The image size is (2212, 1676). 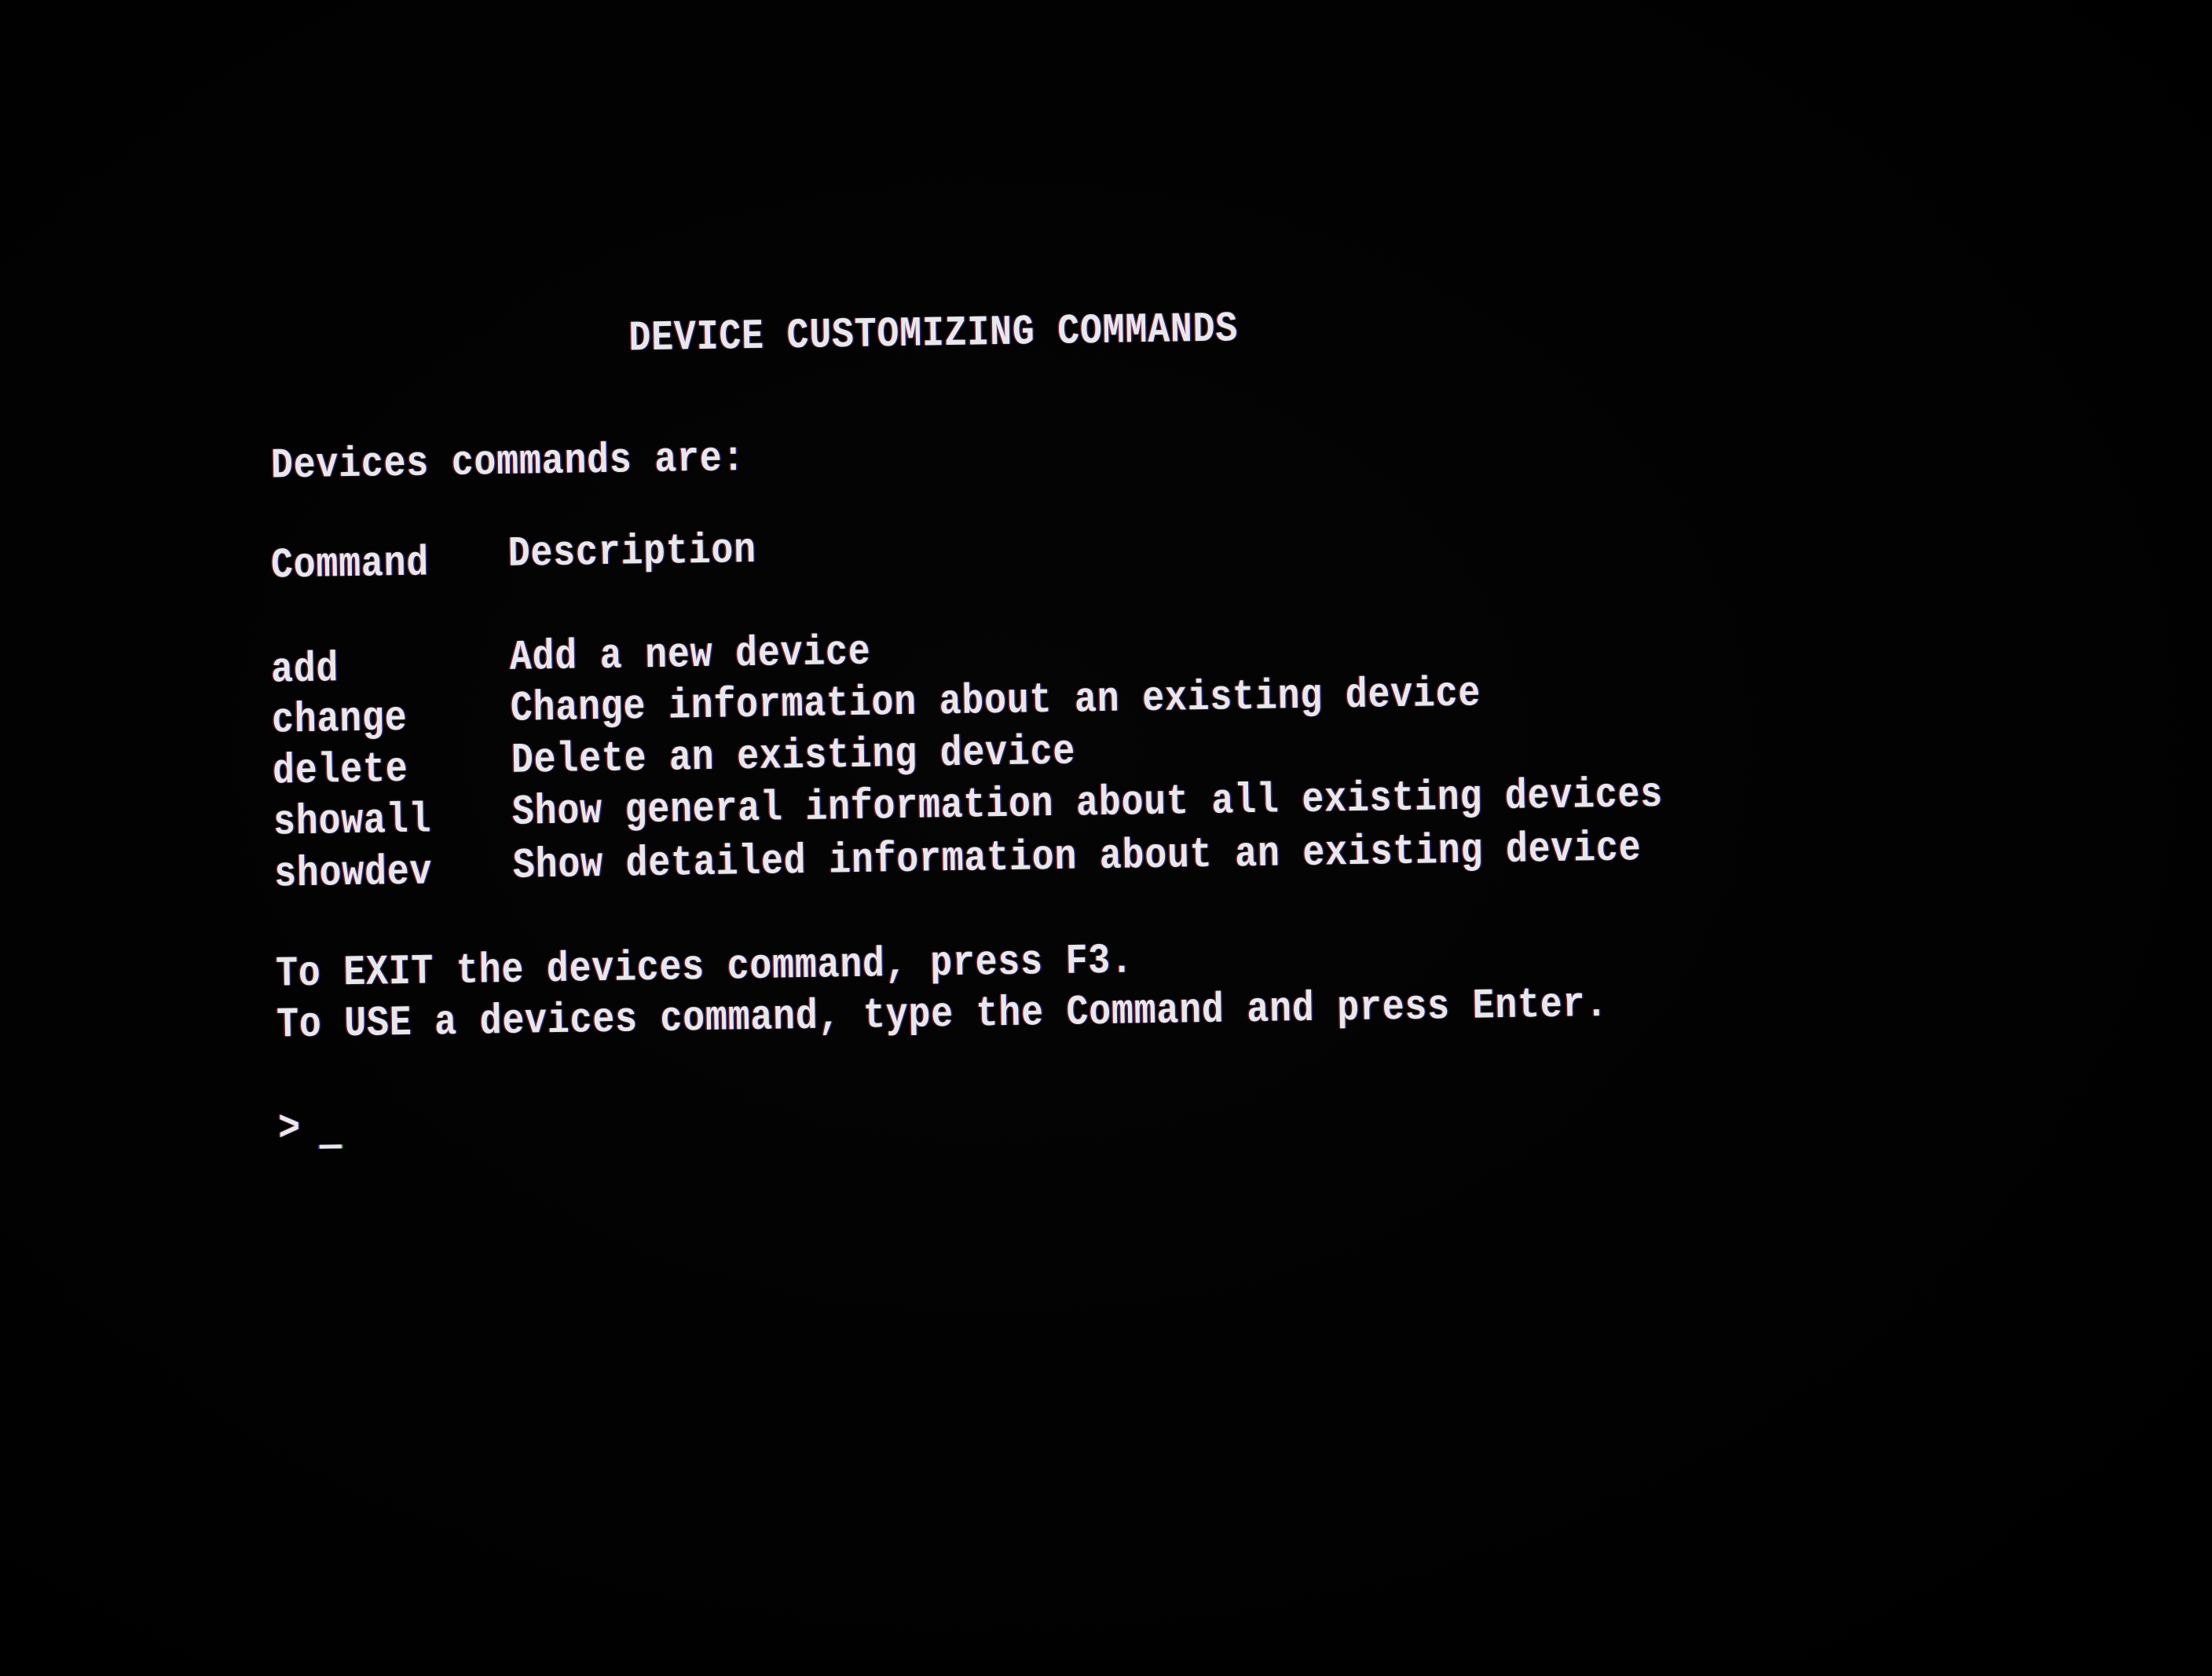 I want to click on command-description-delete: Delete an existing device, so click(x=793, y=756).